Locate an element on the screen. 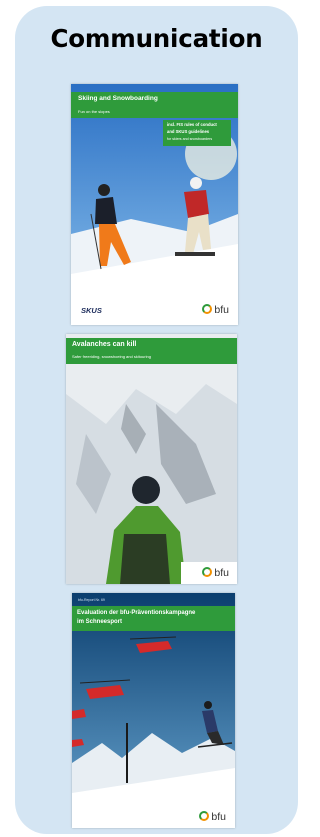 The image size is (320, 837). skus-logo: SKUS is located at coordinates (91, 310).